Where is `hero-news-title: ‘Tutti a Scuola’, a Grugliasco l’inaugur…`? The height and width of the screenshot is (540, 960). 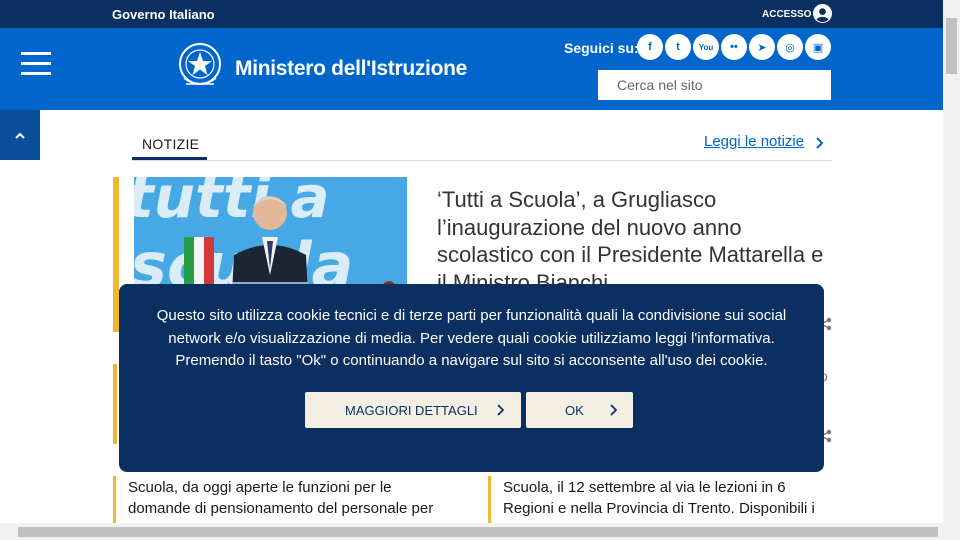
hero-news-title: ‘Tutti a Scuola’, a Grugliasco l’inaugur… is located at coordinates (637, 241).